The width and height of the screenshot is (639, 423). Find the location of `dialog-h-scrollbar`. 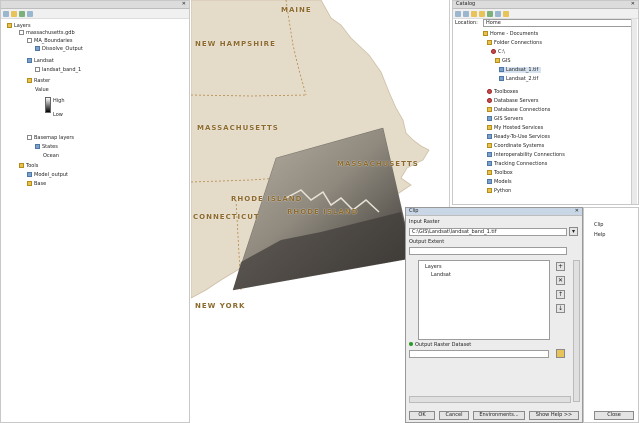

dialog-h-scrollbar is located at coordinates (490, 399).